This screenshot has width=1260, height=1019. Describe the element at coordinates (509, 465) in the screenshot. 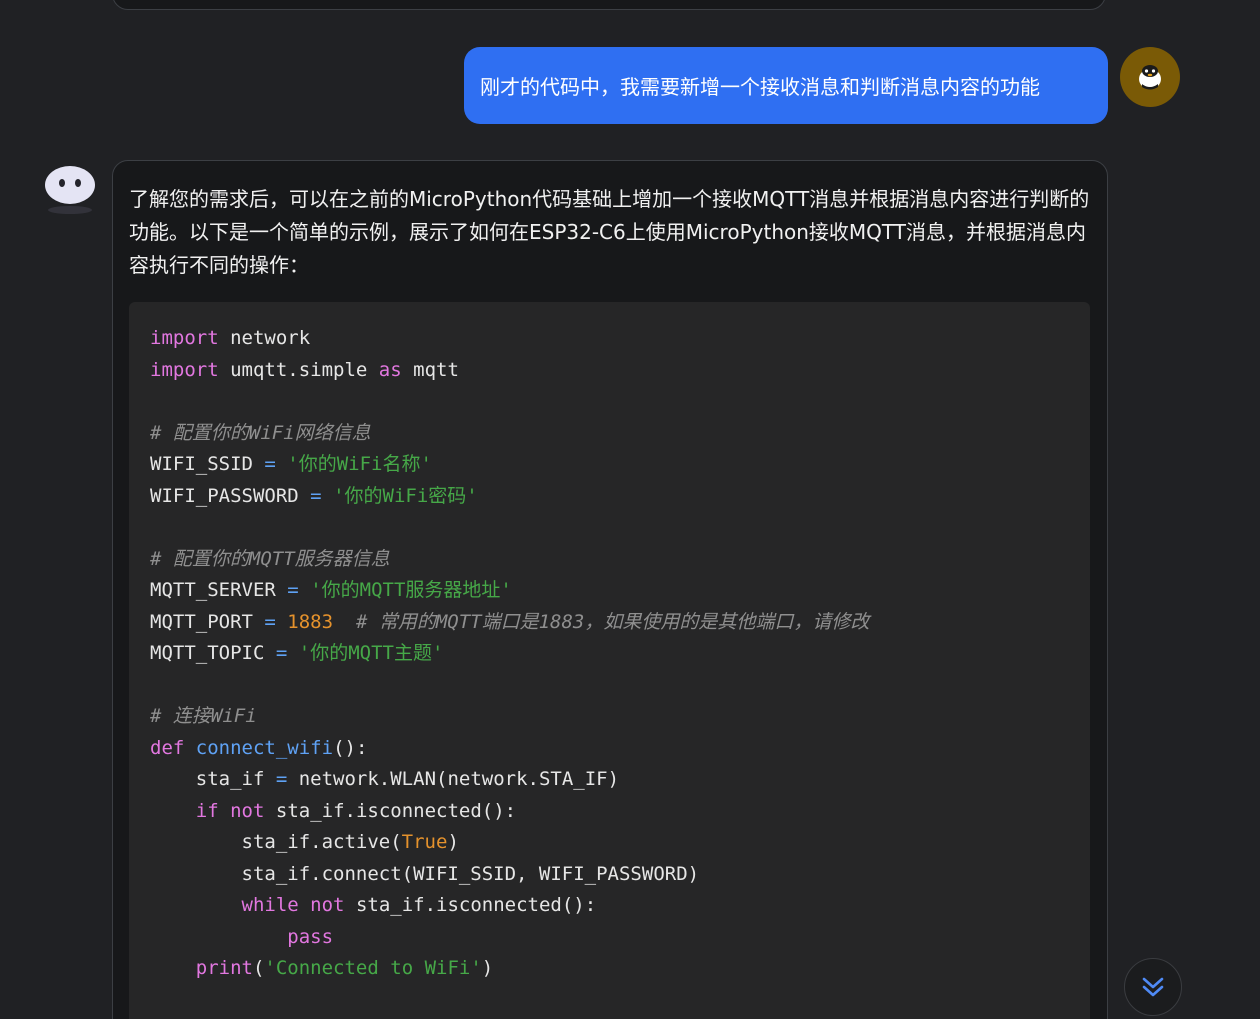

I see `code-line: WIFI_SSID = '你的WiFi名称'` at that location.